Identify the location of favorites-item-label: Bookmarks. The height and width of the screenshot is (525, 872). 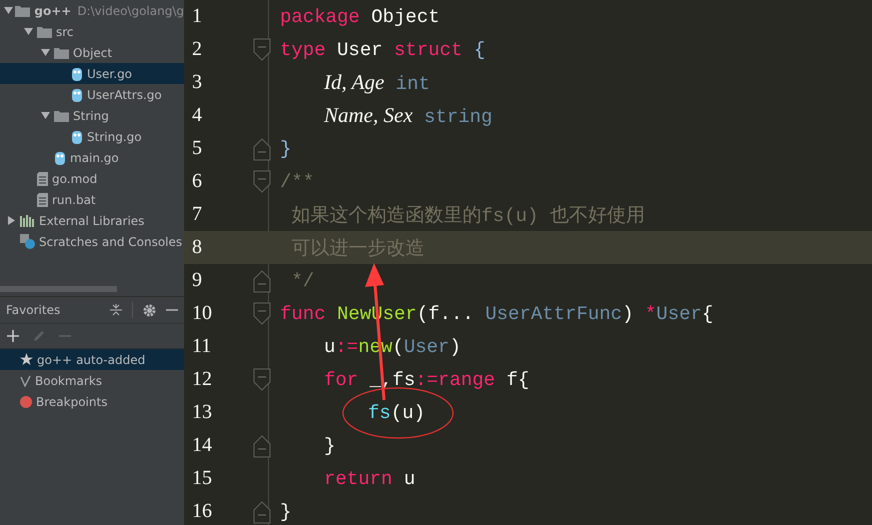
(68, 381).